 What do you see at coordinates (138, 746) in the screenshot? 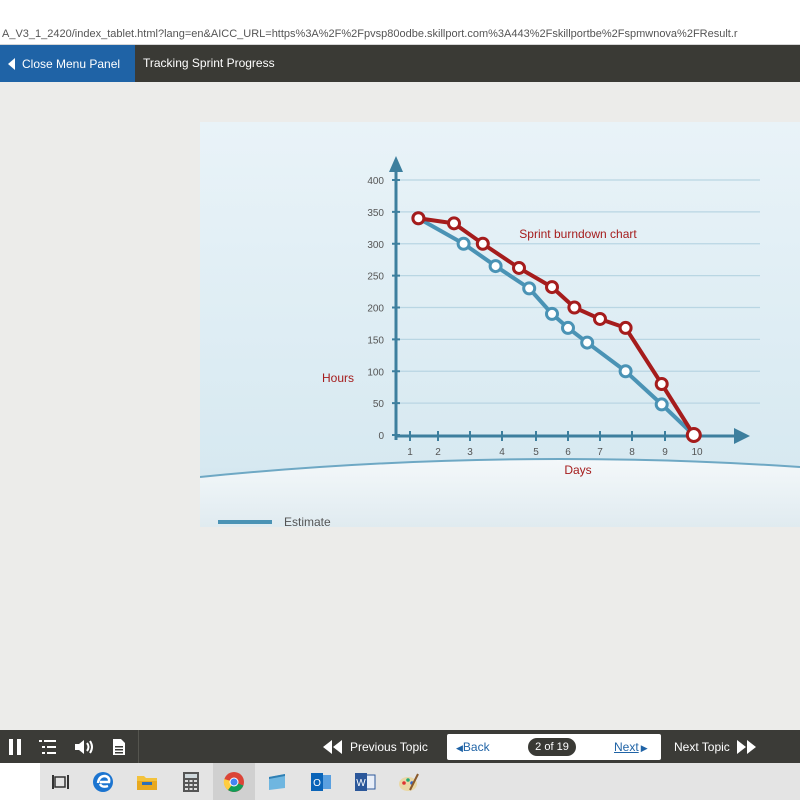
I see `control-separator` at bounding box center [138, 746].